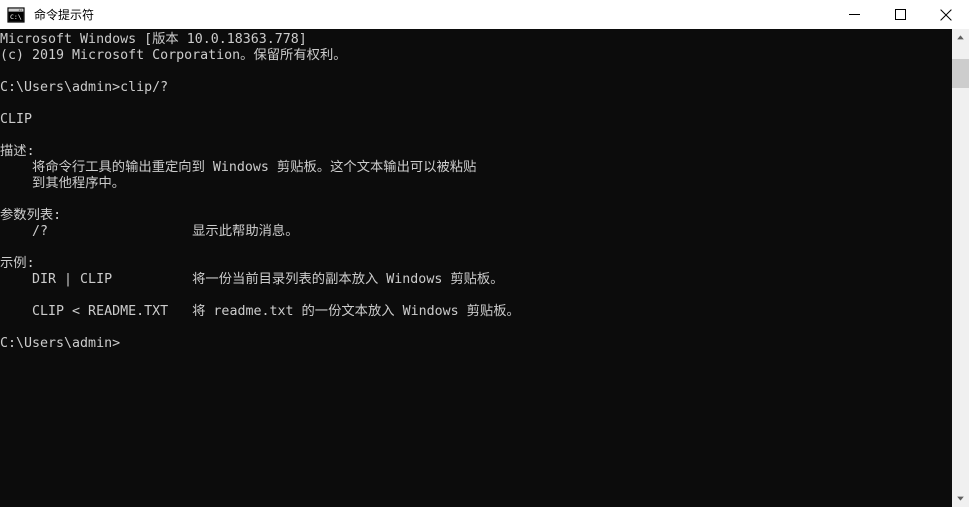 The height and width of the screenshot is (507, 969). I want to click on maximize-button, so click(900, 14).